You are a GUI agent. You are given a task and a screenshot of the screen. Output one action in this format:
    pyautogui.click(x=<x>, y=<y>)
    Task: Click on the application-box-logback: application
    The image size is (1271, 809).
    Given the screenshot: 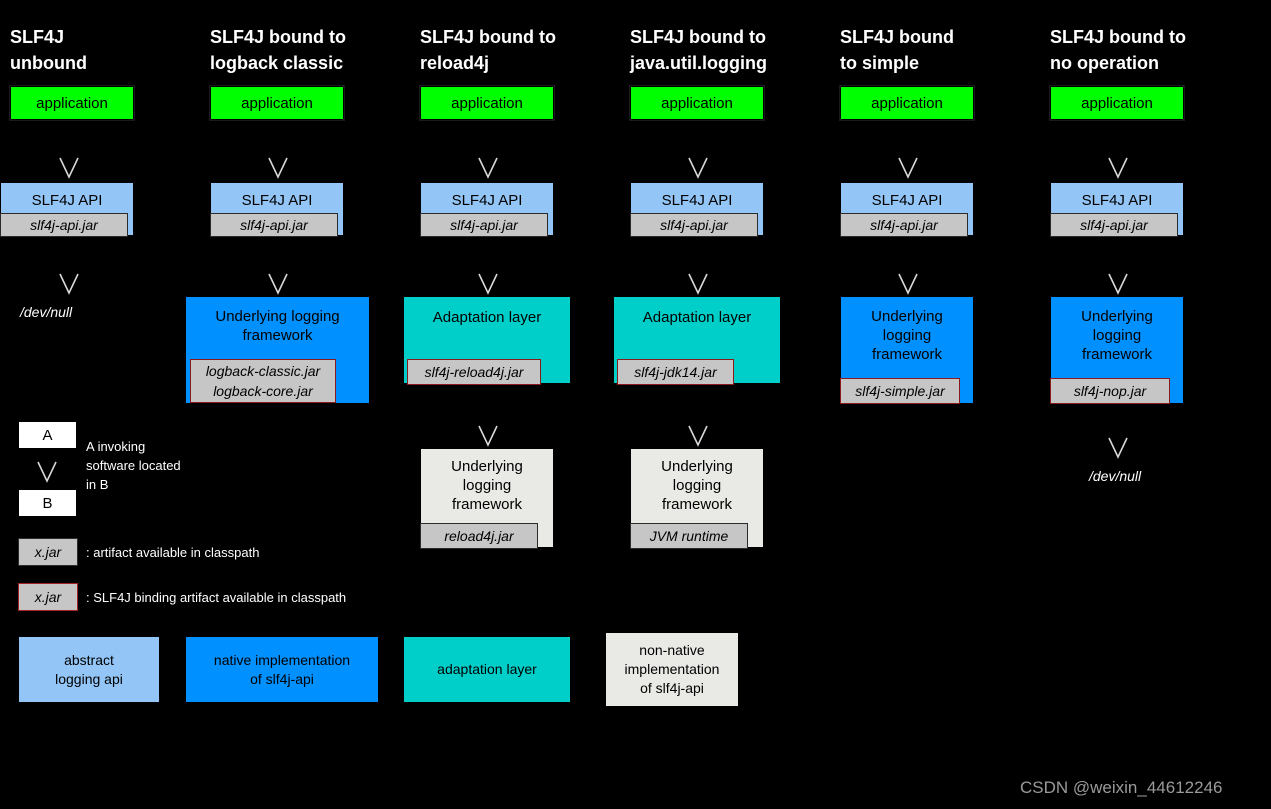 What is the action you would take?
    pyautogui.click(x=277, y=103)
    